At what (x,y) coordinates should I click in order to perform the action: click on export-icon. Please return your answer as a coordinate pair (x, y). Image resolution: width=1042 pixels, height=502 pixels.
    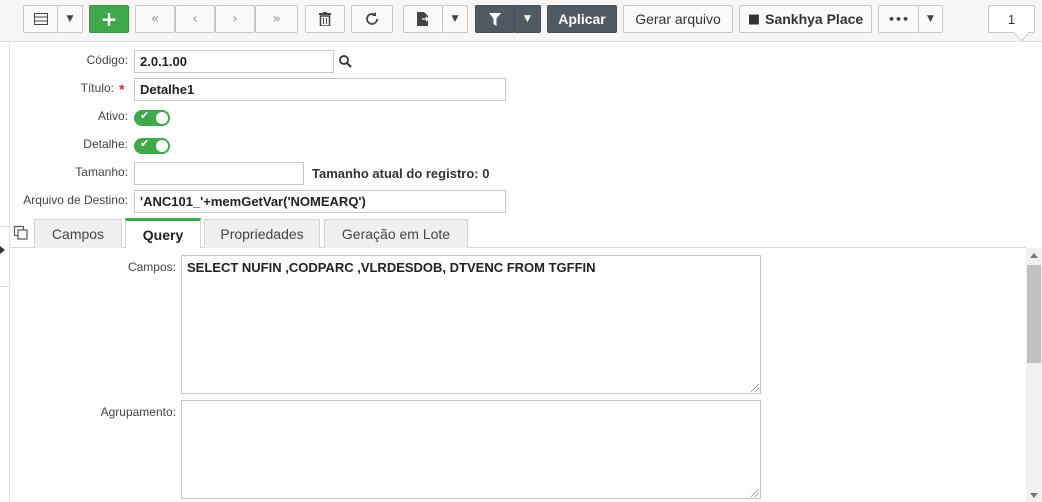
    Looking at the image, I should click on (423, 19).